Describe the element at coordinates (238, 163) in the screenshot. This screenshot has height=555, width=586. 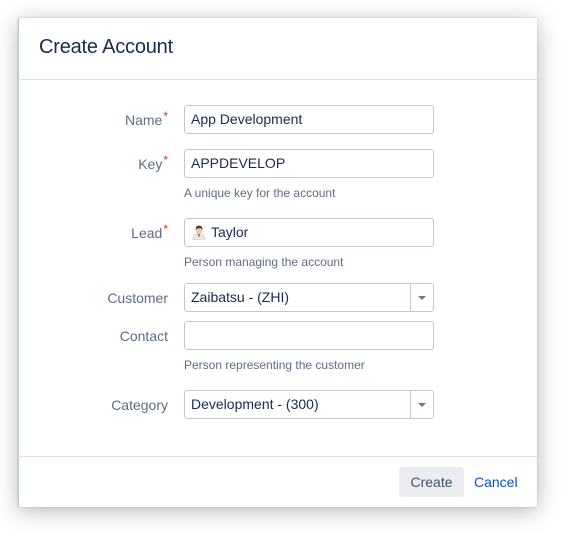
I see `key-input-value: APPDEVELOP` at that location.